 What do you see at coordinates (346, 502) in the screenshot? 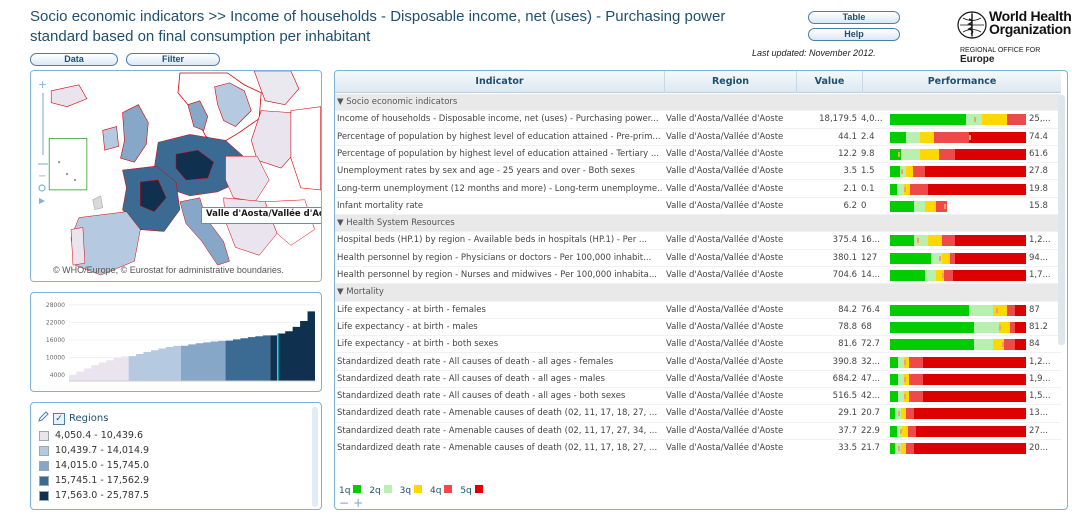
I see `collapse-icon: −` at bounding box center [346, 502].